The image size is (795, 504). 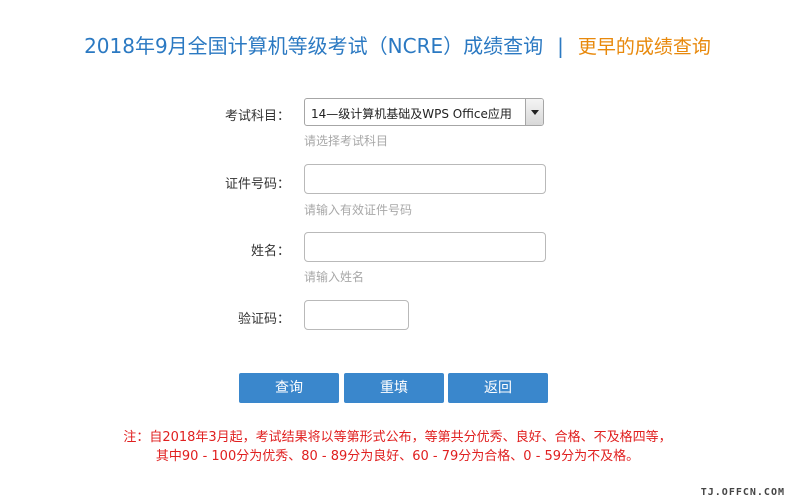 I want to click on page-header: 2018年9月全国计算机等级考试（NCRE）成绩查询 | 更早的成绩查询, so click(x=397, y=44).